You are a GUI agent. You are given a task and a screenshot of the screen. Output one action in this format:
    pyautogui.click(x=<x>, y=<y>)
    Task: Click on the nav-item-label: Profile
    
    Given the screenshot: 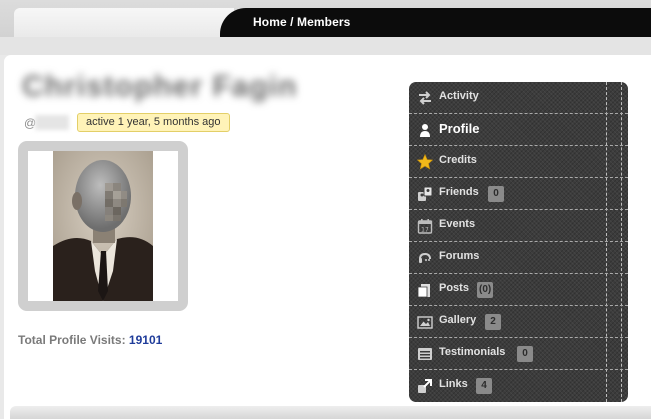 What is the action you would take?
    pyautogui.click(x=459, y=128)
    